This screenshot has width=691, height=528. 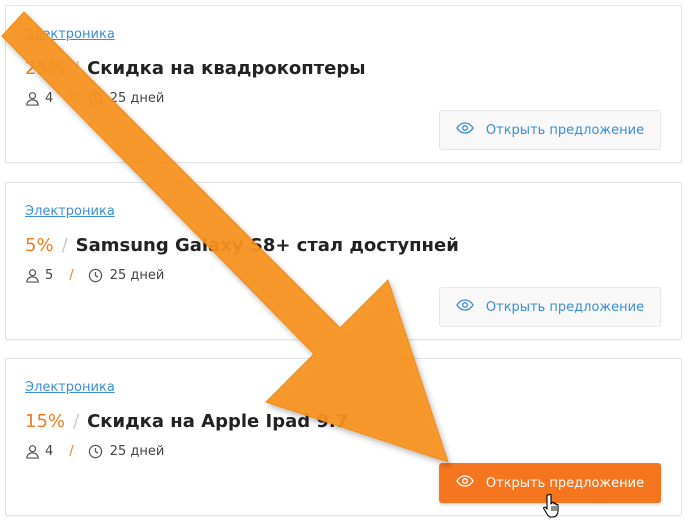 What do you see at coordinates (551, 505) in the screenshot?
I see `hand-cursor-icon` at bounding box center [551, 505].